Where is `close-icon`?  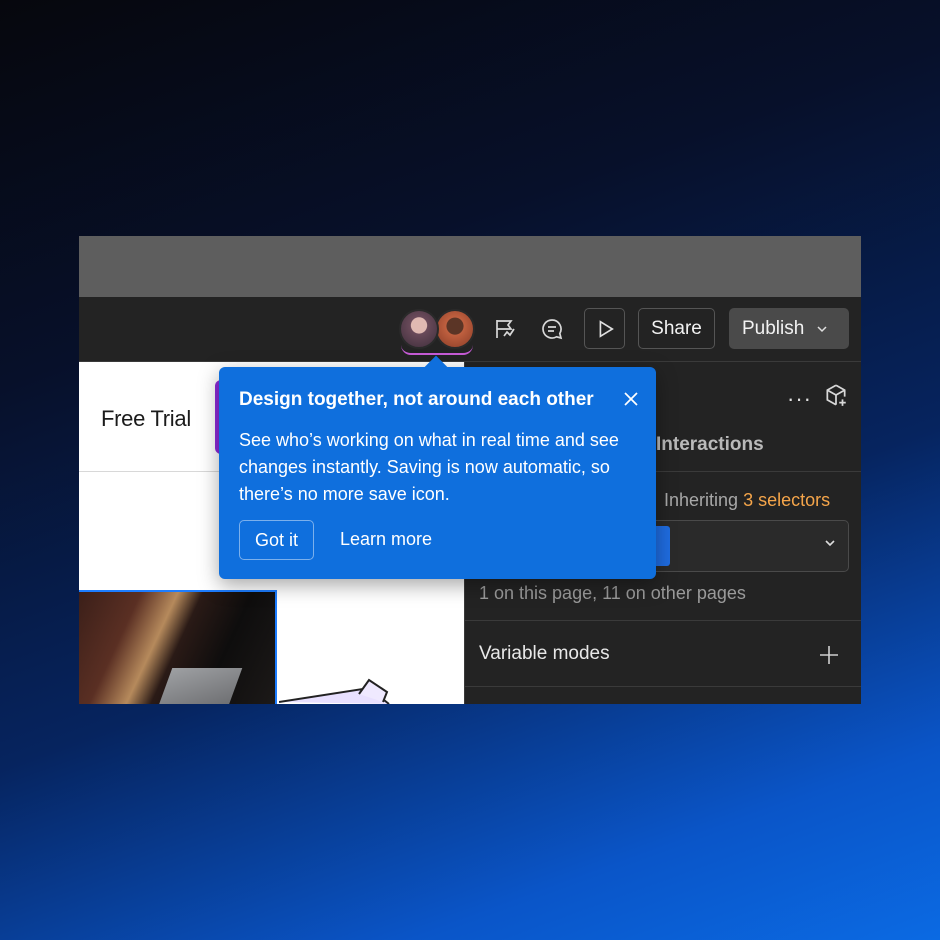
close-icon is located at coordinates (631, 399).